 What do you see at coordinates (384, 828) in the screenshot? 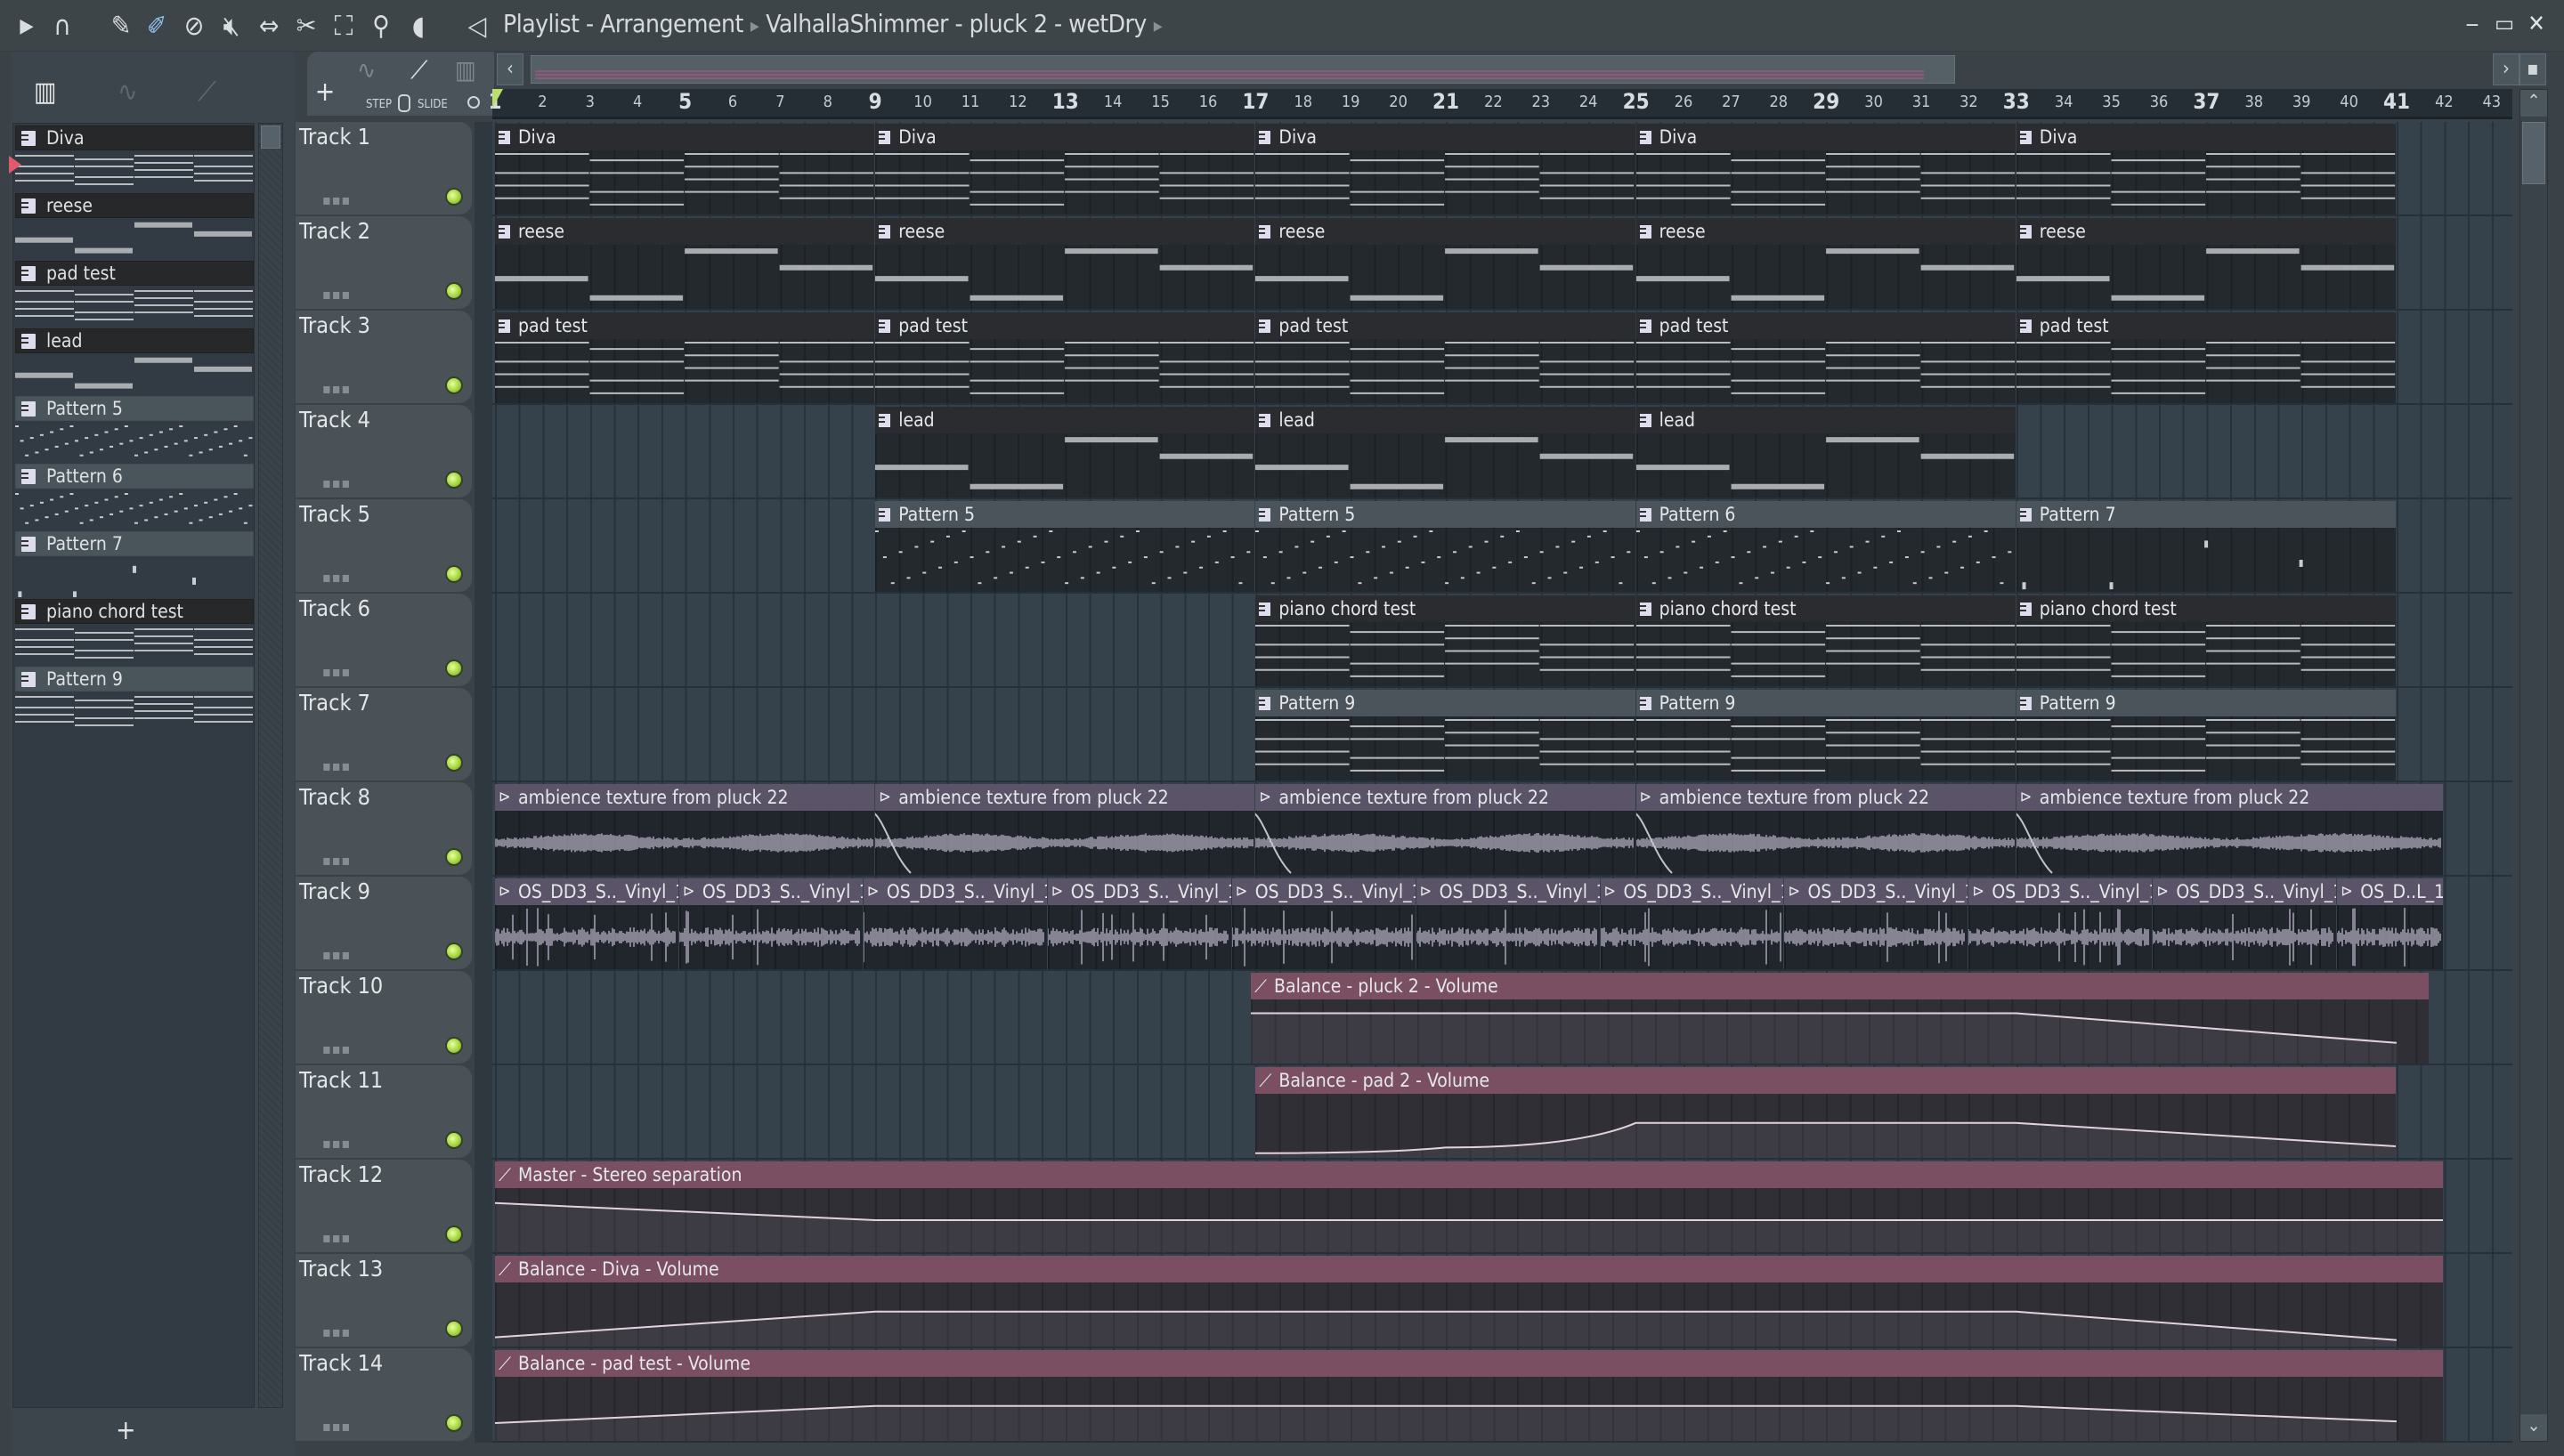
I see `track-header: Track 8 ▪▪▪` at bounding box center [384, 828].